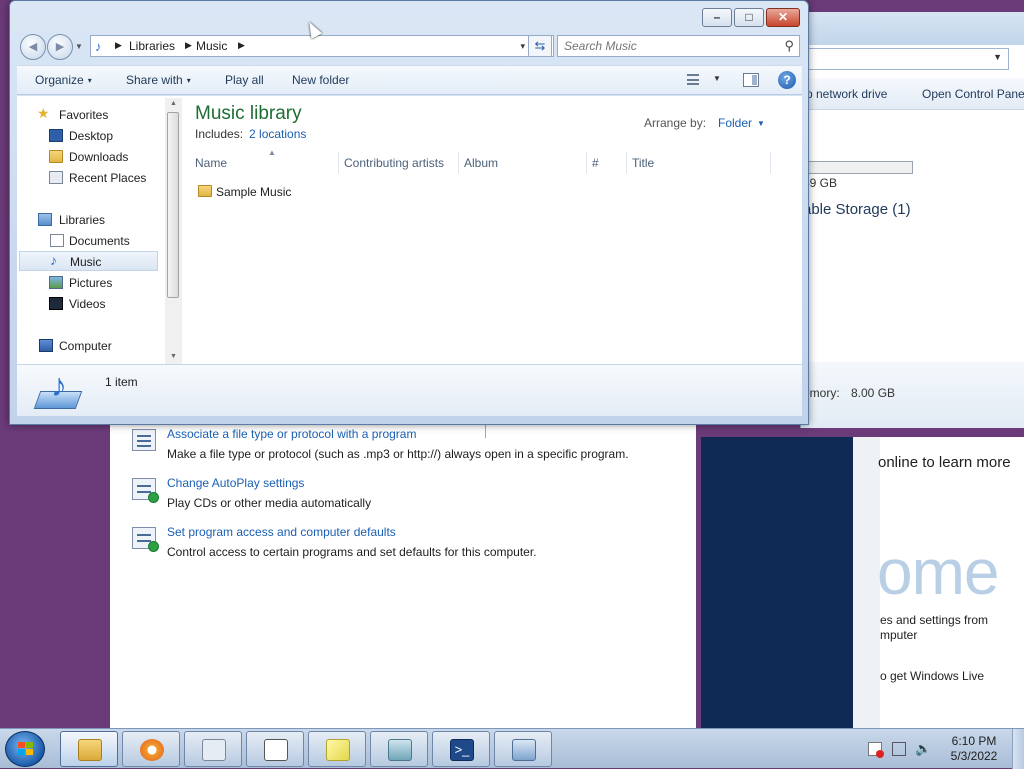  Describe the element at coordinates (56, 282) in the screenshot. I see `pictures-icon` at that location.